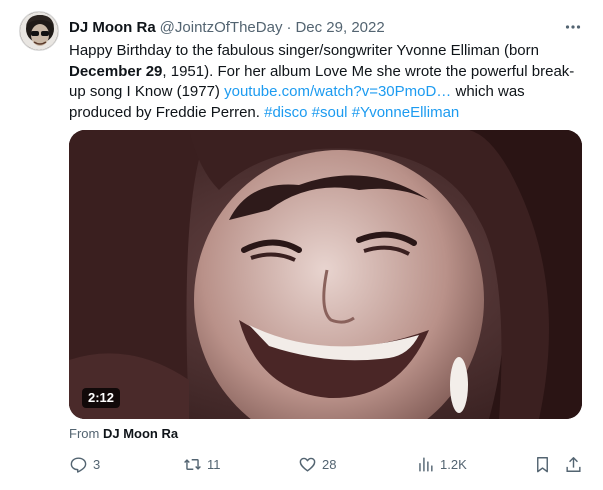 Image resolution: width=603 pixels, height=490 pixels. What do you see at coordinates (406, 112) in the screenshot?
I see `hashtag-yvonne-elliman: #YvonneElliman` at bounding box center [406, 112].